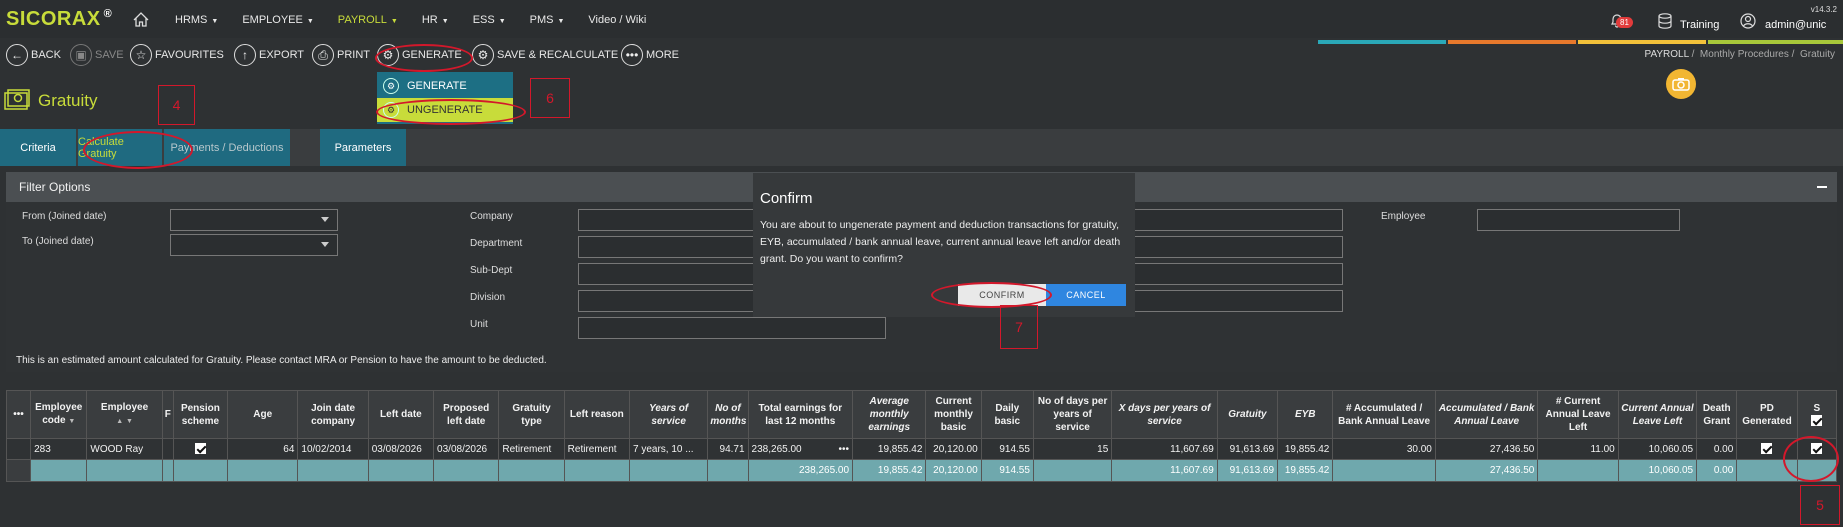 Image resolution: width=1843 pixels, height=527 pixels. Describe the element at coordinates (491, 270) in the screenshot. I see `subdept-label: Sub-Dept` at that location.